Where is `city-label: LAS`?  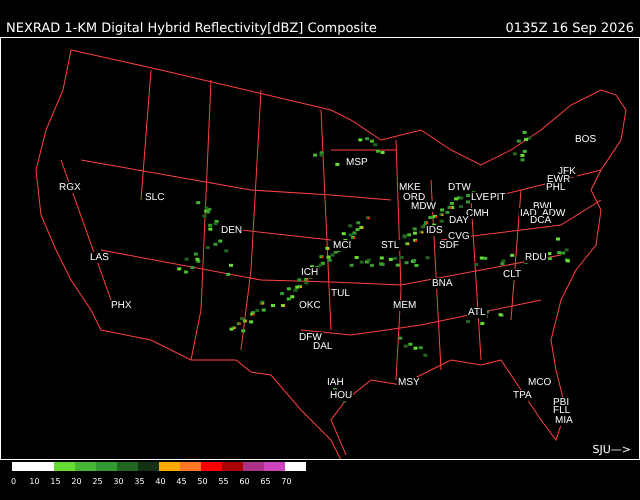
city-label: LAS is located at coordinates (99, 257).